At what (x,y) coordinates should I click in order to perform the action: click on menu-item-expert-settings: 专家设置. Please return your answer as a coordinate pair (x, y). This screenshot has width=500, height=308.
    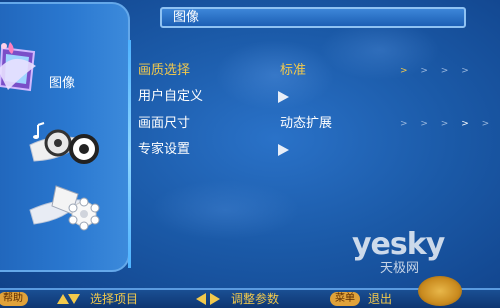
    Looking at the image, I should click on (308, 151).